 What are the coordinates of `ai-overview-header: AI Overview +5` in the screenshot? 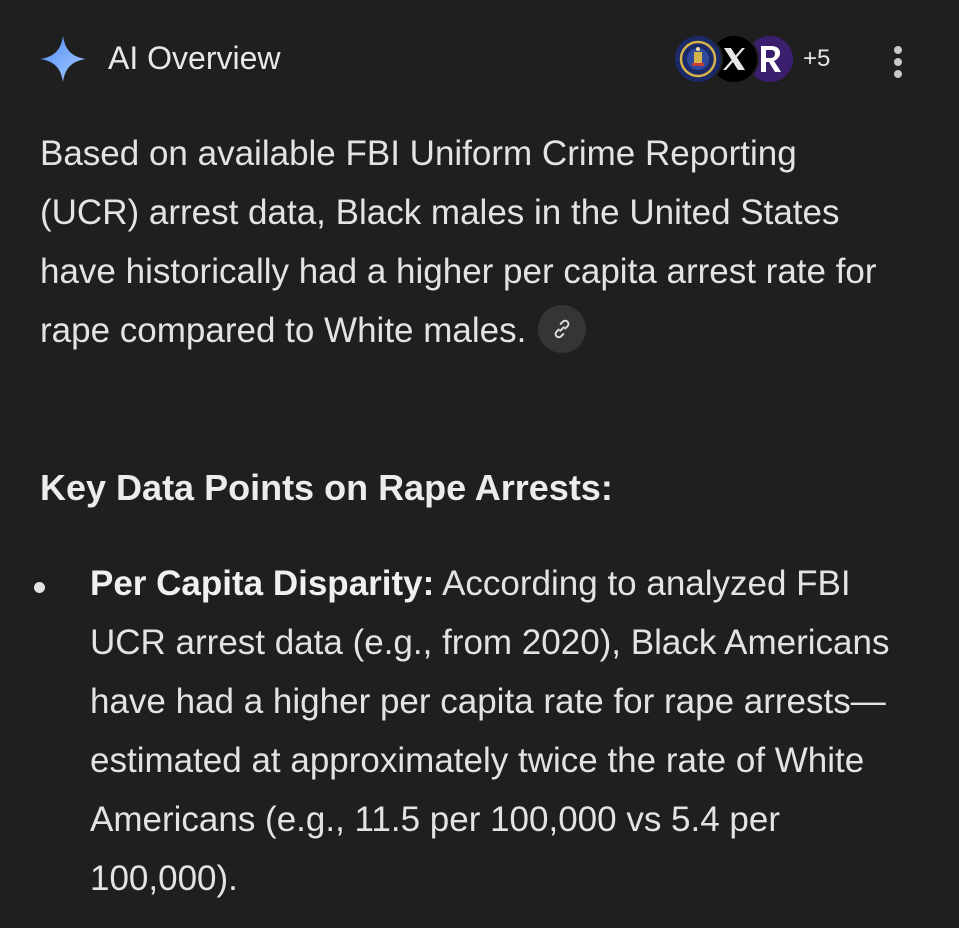 It's located at (479, 59).